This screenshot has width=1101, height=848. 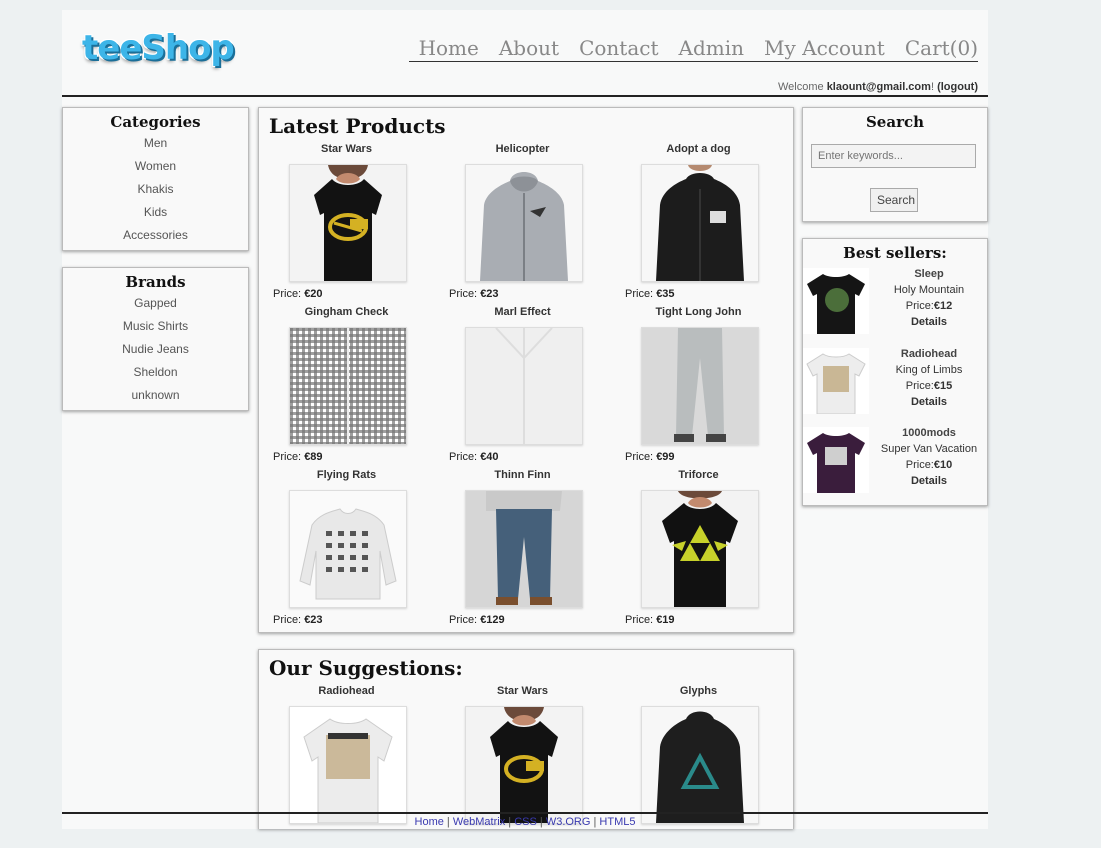 What do you see at coordinates (665, 620) in the screenshot?
I see `price-value: €19` at bounding box center [665, 620].